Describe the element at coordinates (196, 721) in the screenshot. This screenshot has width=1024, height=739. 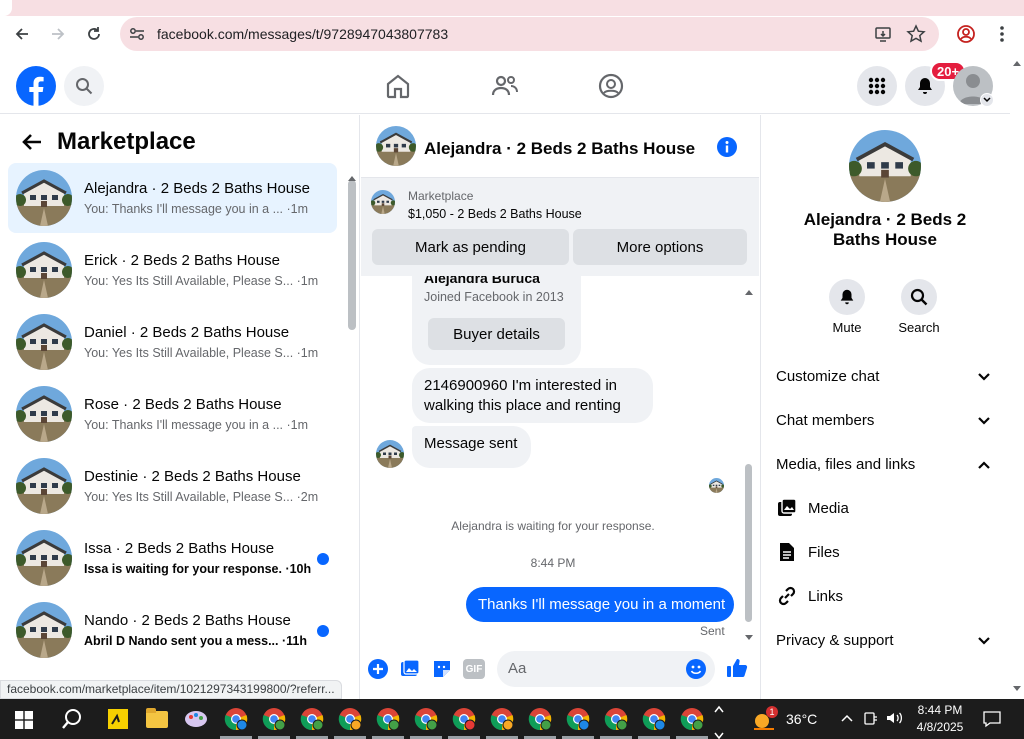
I see `paint-icon` at that location.